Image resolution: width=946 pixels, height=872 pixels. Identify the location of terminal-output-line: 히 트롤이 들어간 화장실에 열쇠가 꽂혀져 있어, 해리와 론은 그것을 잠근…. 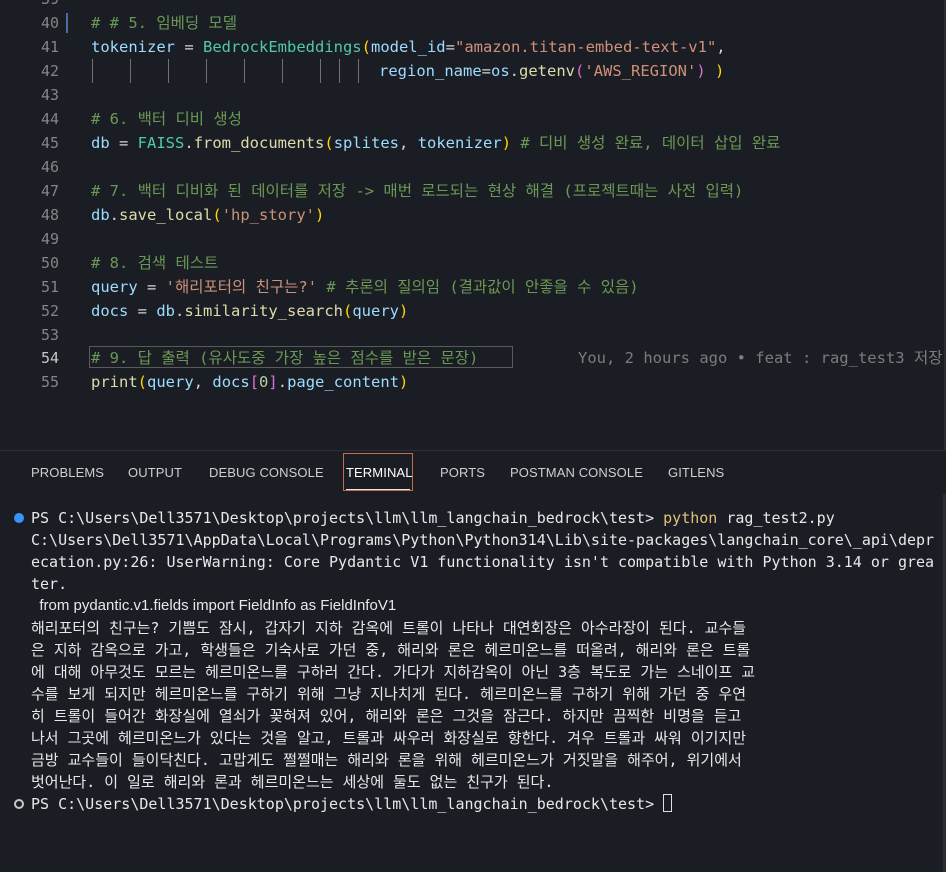
(386, 716).